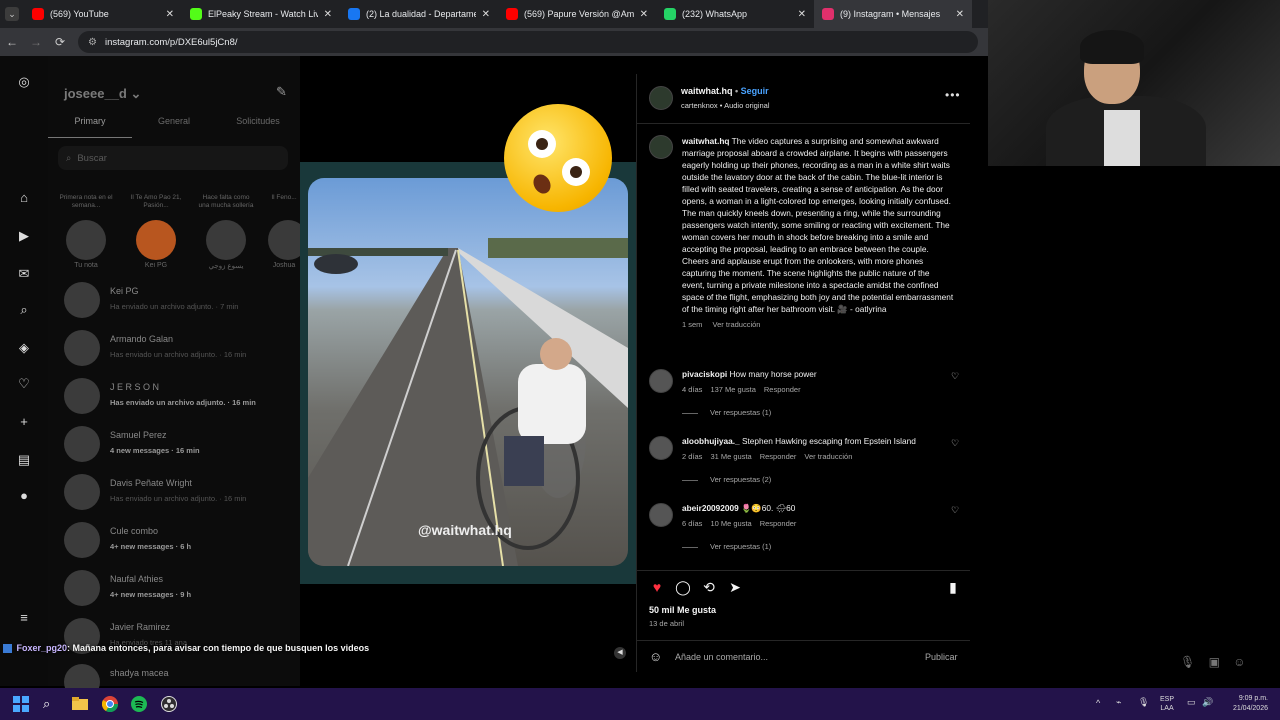 The image size is (1280, 720). Describe the element at coordinates (226, 266) in the screenshot. I see `note-name: يسوع زوجي` at that location.